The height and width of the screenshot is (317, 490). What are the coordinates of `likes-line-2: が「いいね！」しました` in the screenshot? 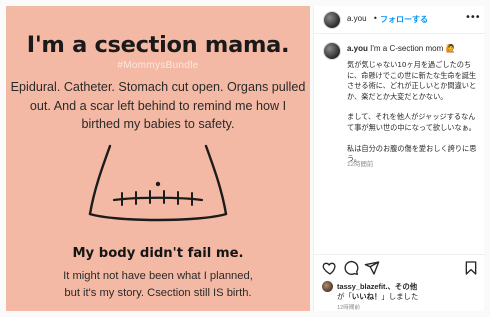 It's located at (377, 296).